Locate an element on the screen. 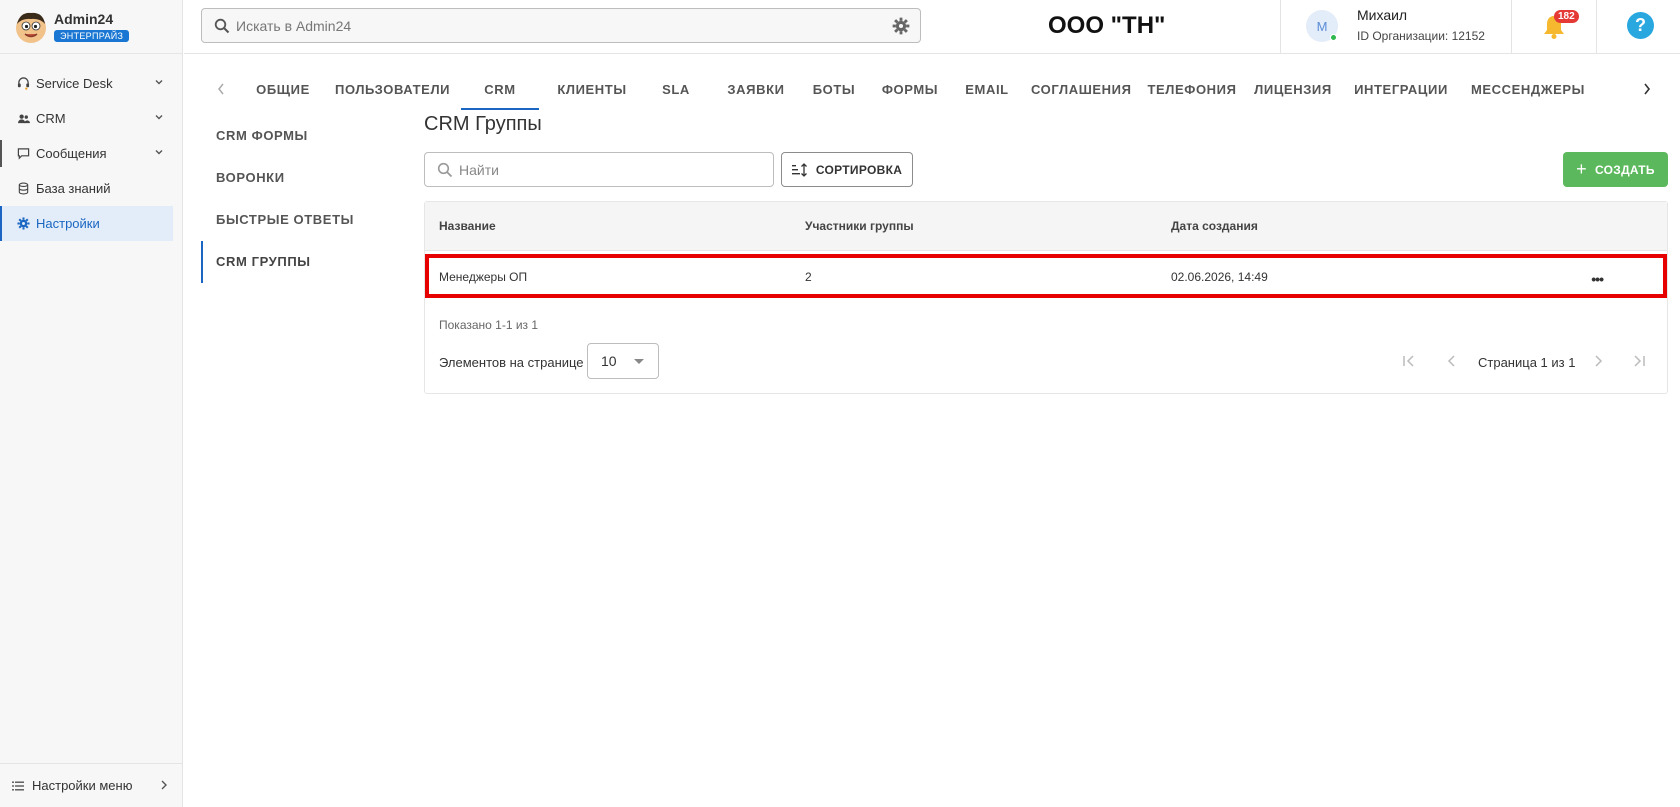  brand: Admin24 ЭНТЕРПРАЙЗ is located at coordinates (91, 27).